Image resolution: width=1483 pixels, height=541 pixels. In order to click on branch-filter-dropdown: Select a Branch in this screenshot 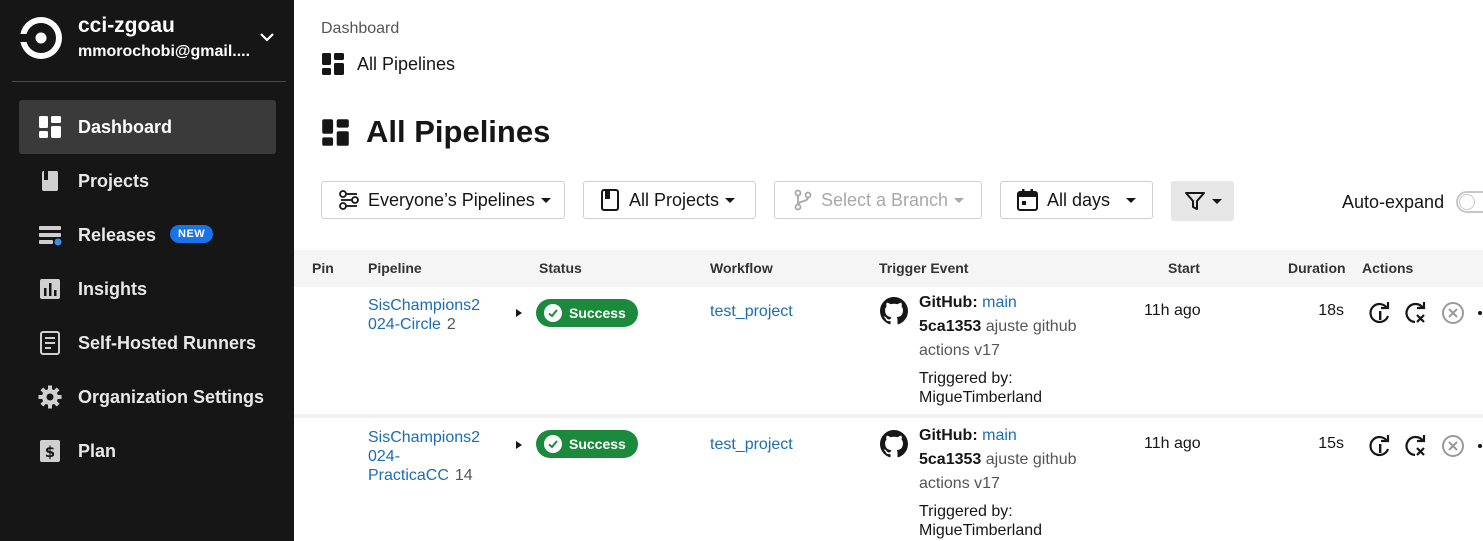, I will do `click(878, 200)`.